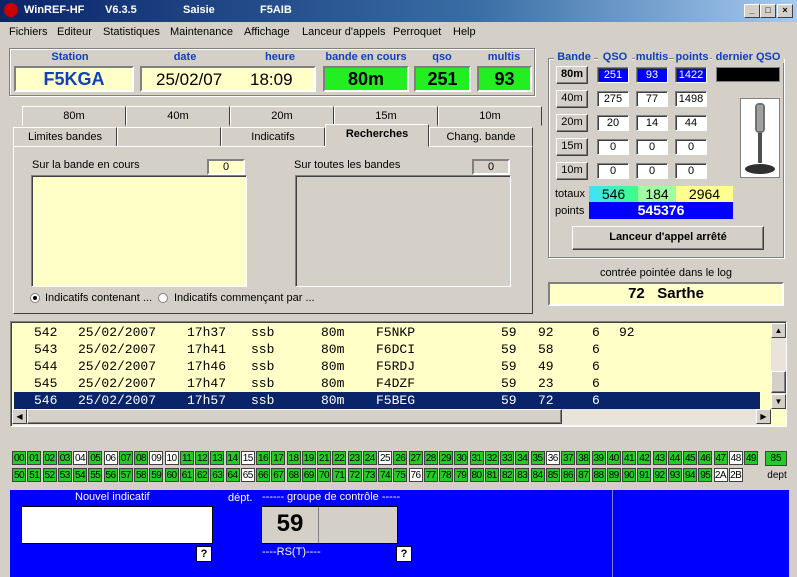 The width and height of the screenshot is (797, 577). What do you see at coordinates (204, 554) in the screenshot?
I see `help-indicatif-button: ?` at bounding box center [204, 554].